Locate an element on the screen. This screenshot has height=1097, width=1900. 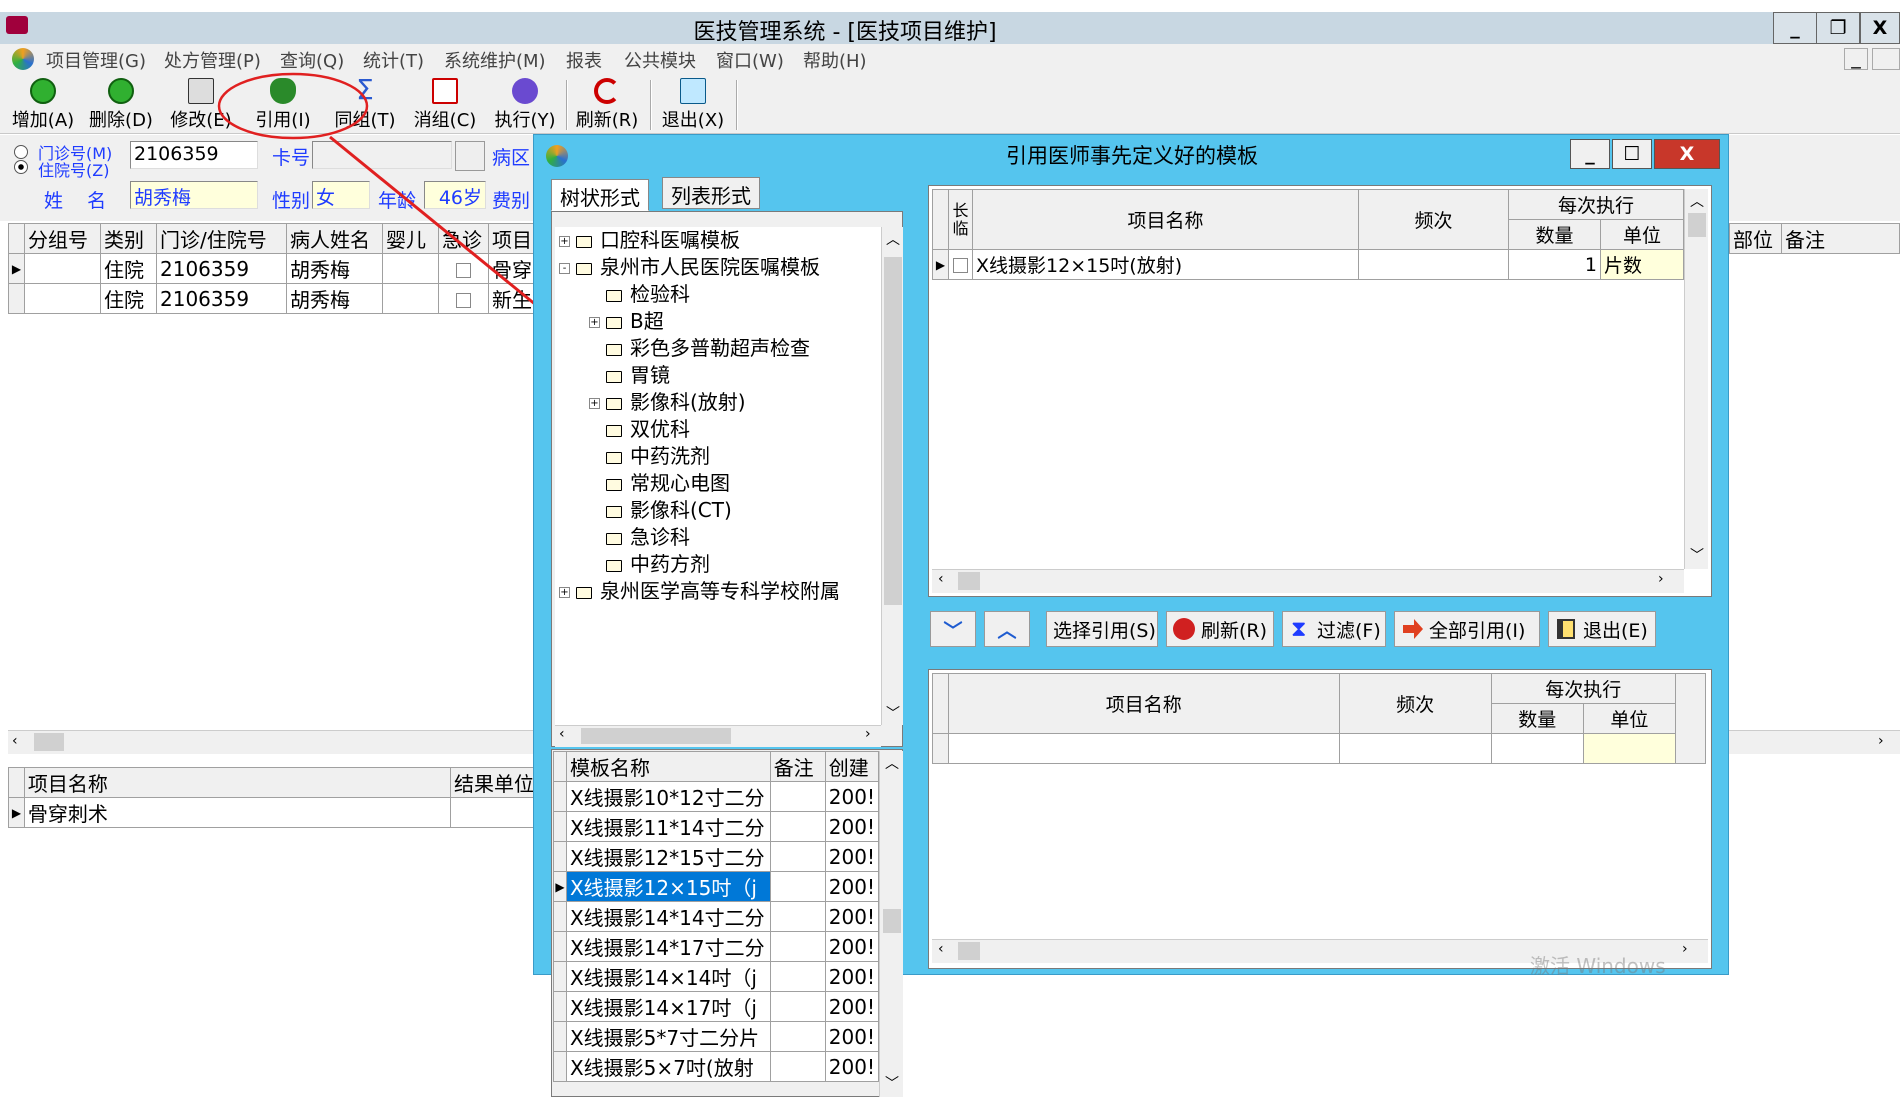
col-long-temp: 长临 is located at coordinates (960, 219).